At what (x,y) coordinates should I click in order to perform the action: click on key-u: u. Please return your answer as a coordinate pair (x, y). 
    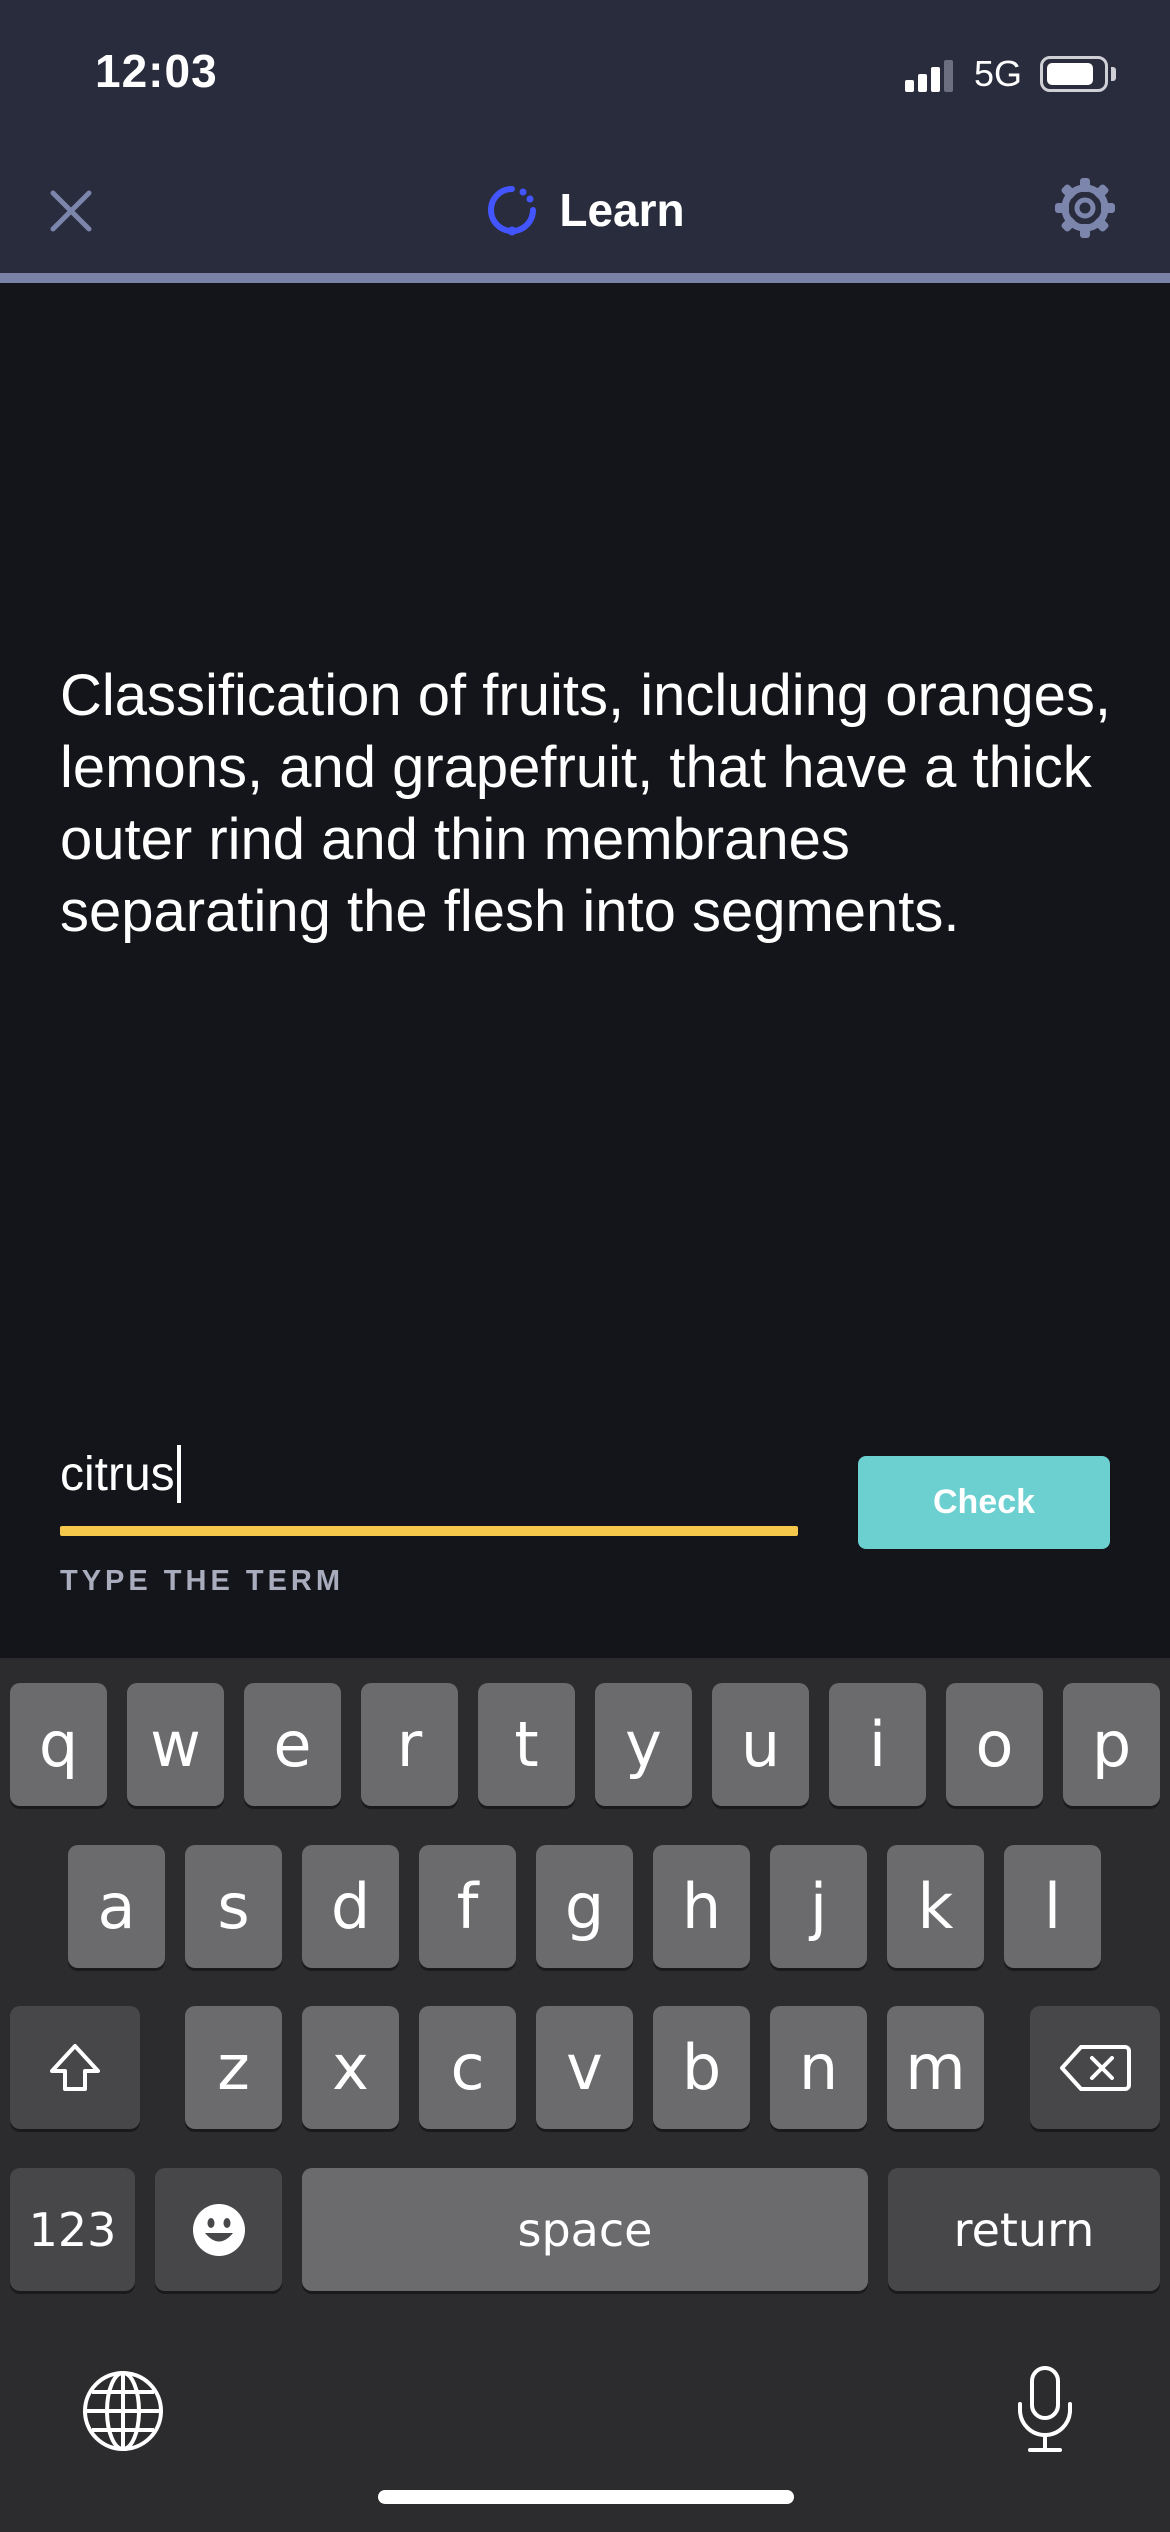
    Looking at the image, I should click on (760, 1744).